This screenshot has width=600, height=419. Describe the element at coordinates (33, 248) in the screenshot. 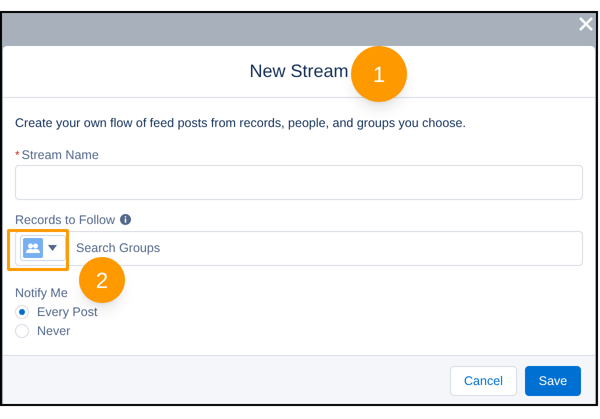

I see `group-icon` at that location.